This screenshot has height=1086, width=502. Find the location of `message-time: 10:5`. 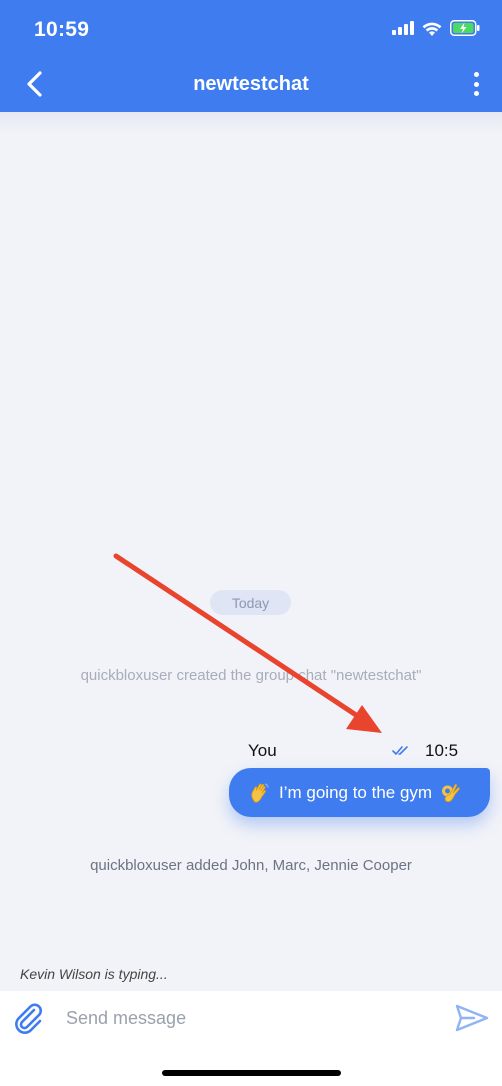

message-time: 10:5 is located at coordinates (442, 750).